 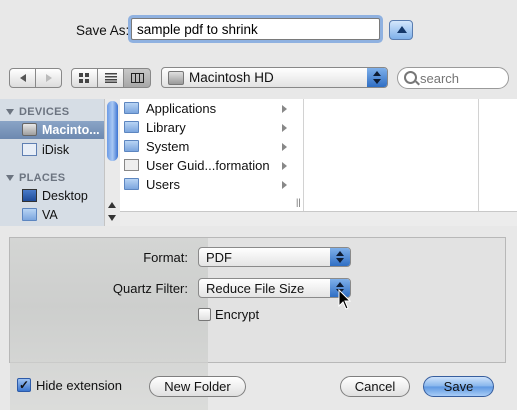 What do you see at coordinates (206, 184) in the screenshot?
I see `list-item-users: Users` at bounding box center [206, 184].